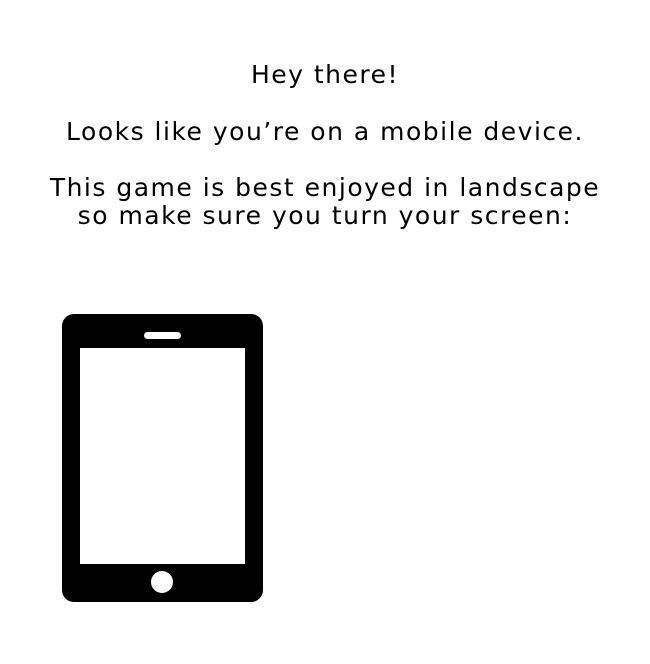  I want to click on phone-speaker, so click(162, 335).